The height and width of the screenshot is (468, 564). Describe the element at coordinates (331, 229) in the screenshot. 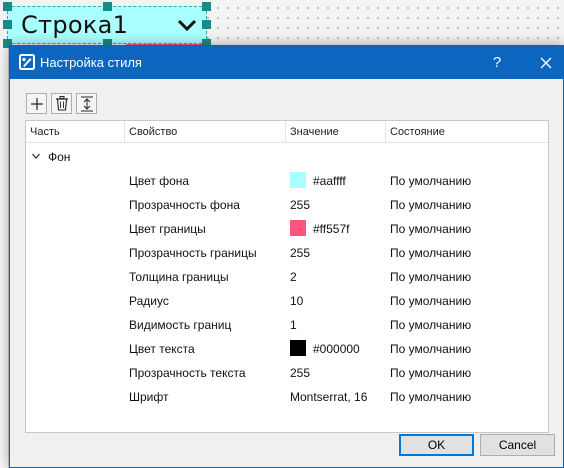

I see `property-value: #ff557f` at that location.